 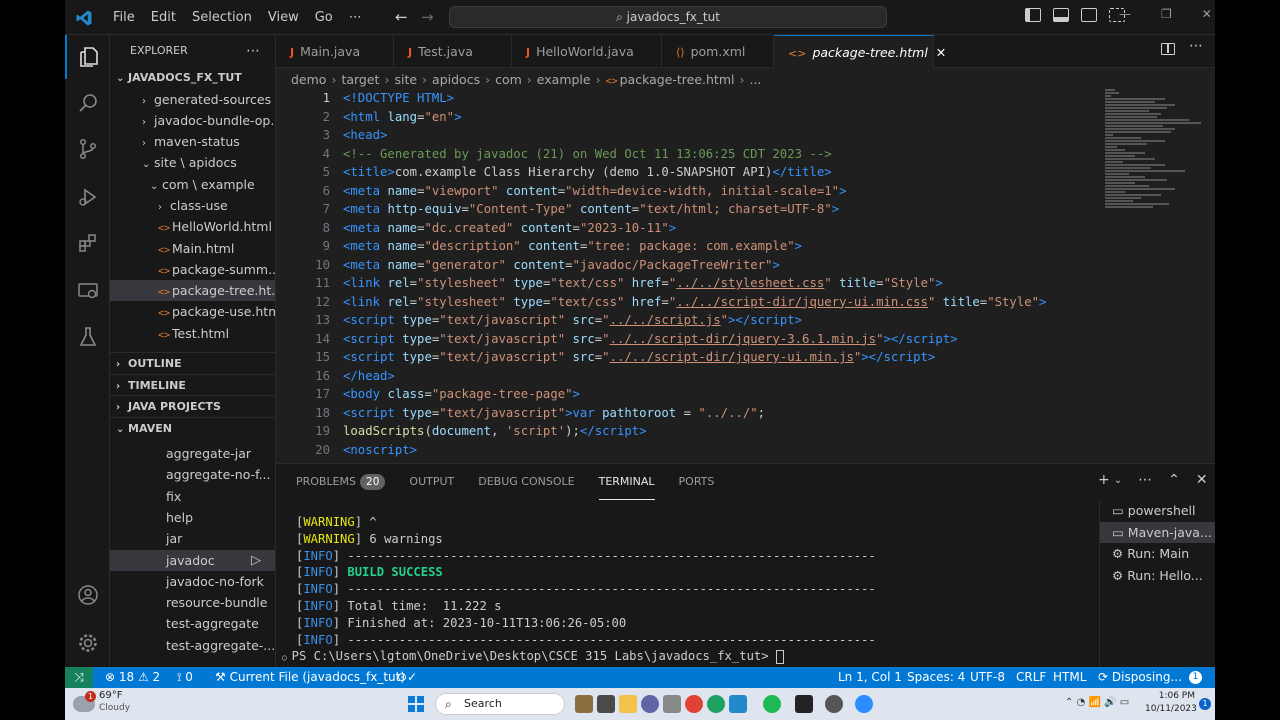 I want to click on terminal-taskbar-icon, so click(x=804, y=704).